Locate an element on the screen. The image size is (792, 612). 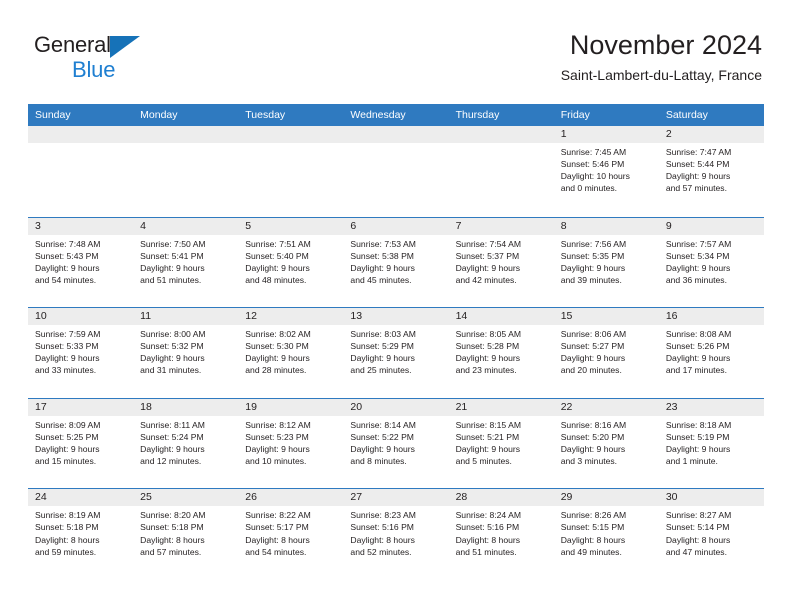
sunrise-time: Sunrise: 7:54 AM is located at coordinates (488, 243).